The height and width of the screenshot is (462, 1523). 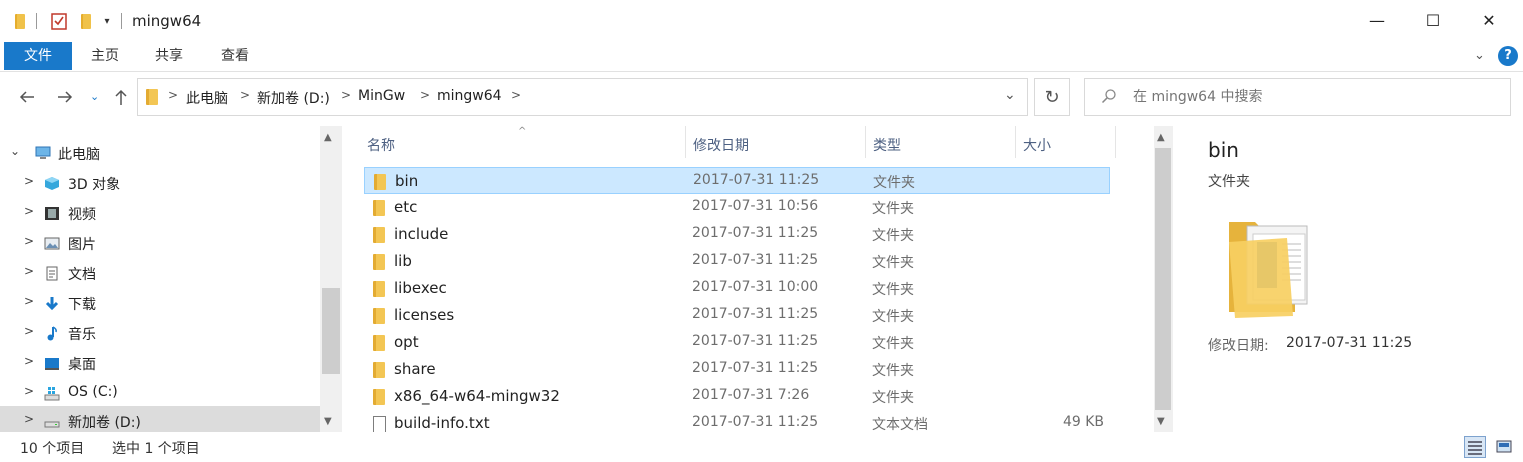 I want to click on back-button, so click(x=27, y=99).